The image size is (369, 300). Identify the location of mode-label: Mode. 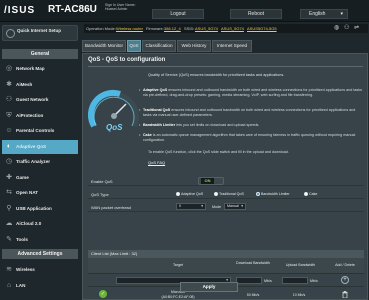
(216, 207).